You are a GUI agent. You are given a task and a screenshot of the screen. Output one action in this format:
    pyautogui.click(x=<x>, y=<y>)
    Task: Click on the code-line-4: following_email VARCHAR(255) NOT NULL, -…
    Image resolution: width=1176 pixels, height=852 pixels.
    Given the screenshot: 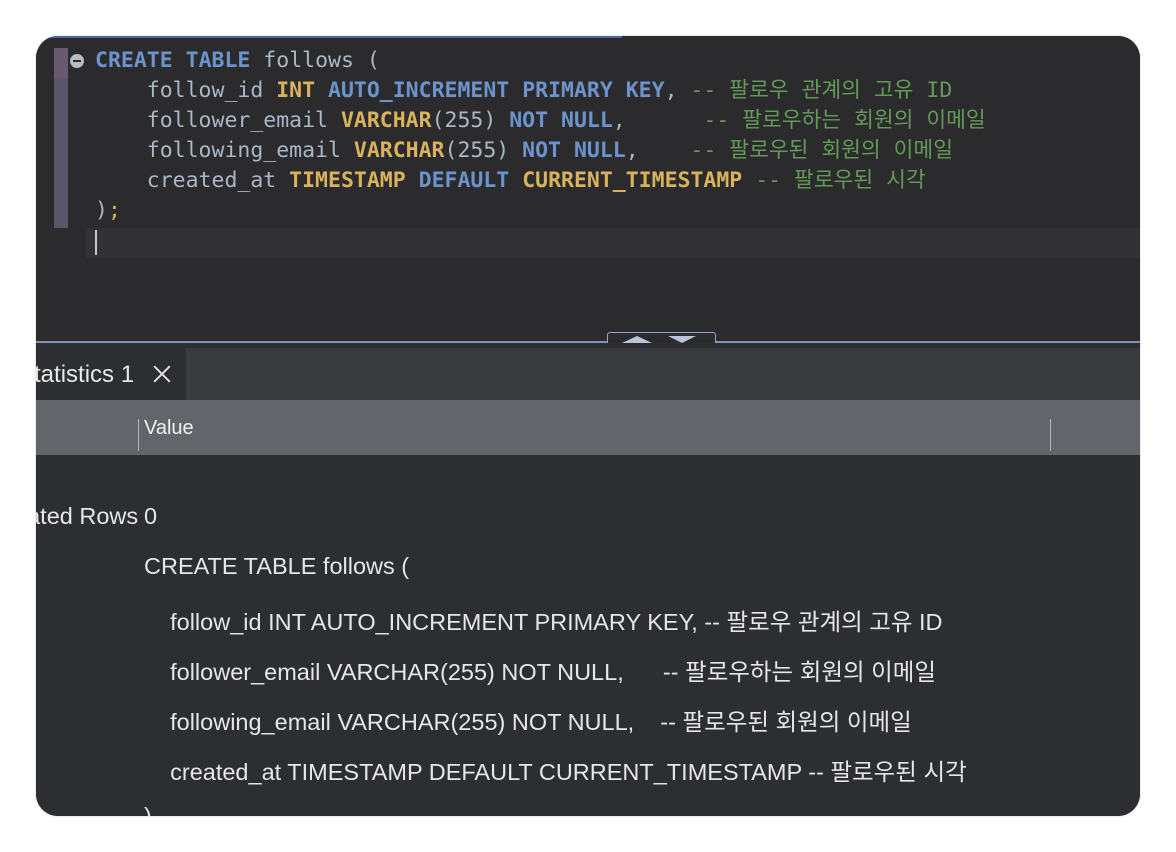 What is the action you would take?
    pyautogui.click(x=524, y=151)
    